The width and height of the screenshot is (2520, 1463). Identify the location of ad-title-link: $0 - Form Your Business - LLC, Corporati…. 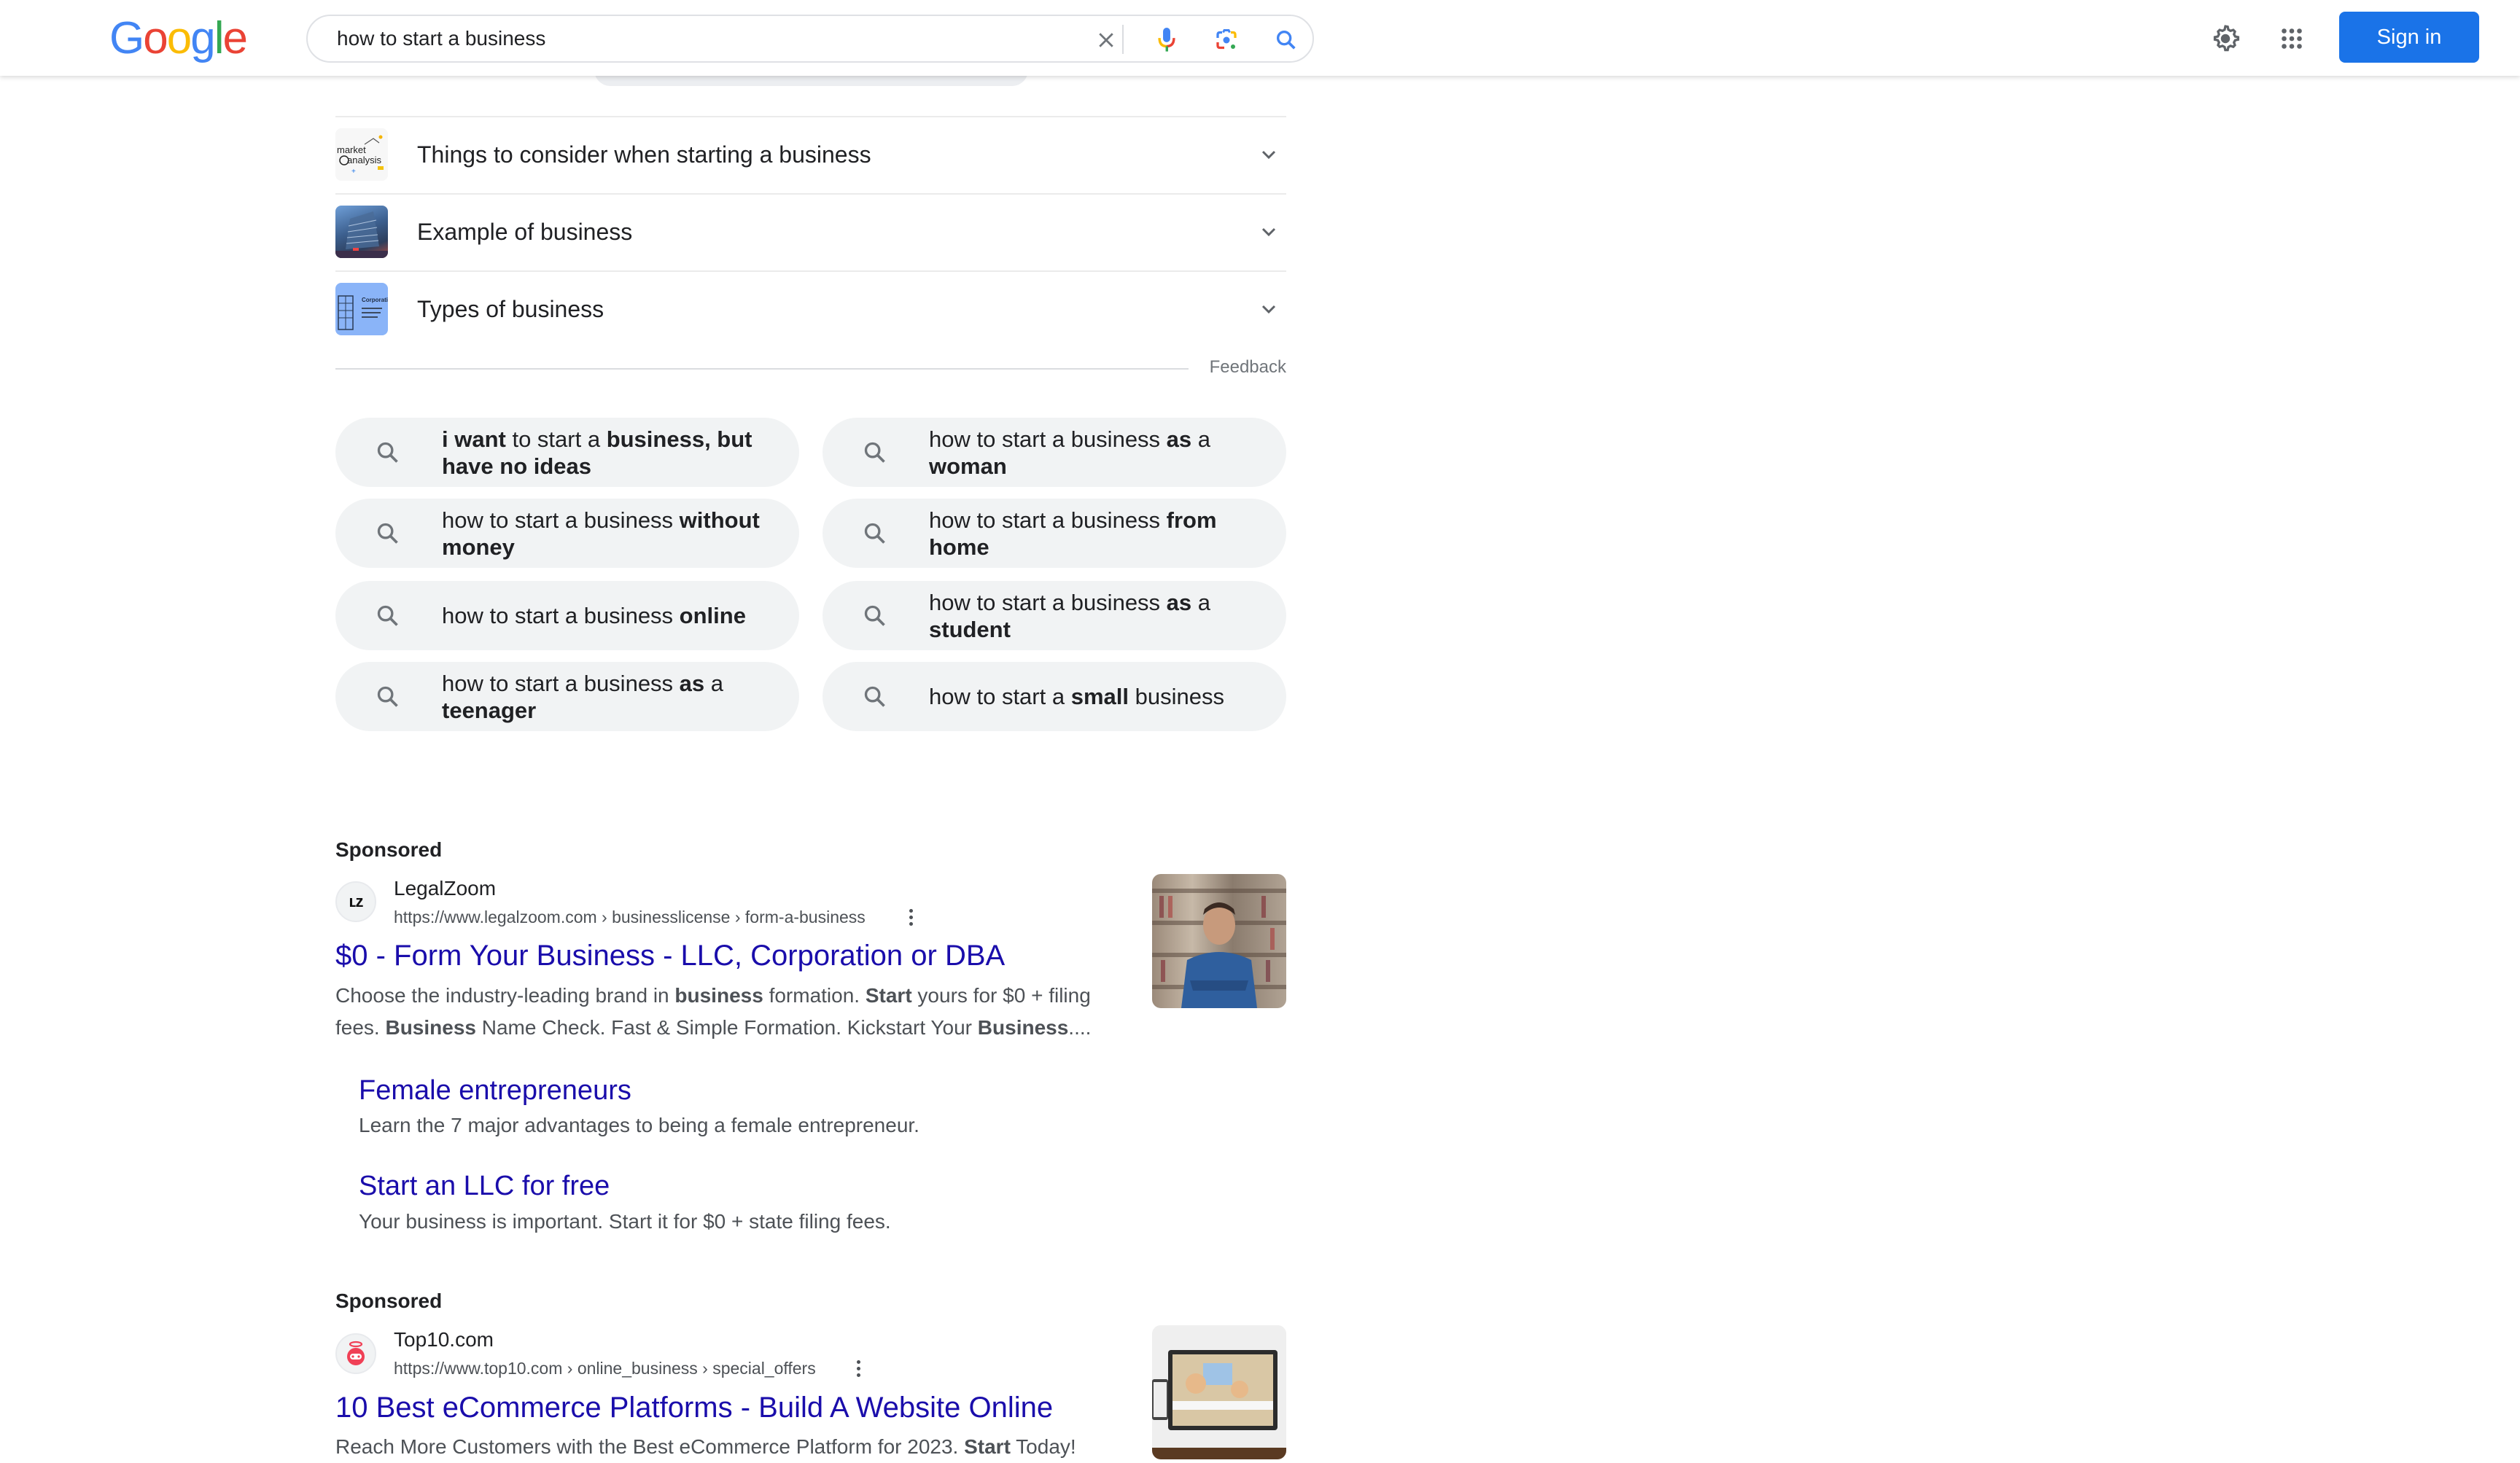
(670, 956).